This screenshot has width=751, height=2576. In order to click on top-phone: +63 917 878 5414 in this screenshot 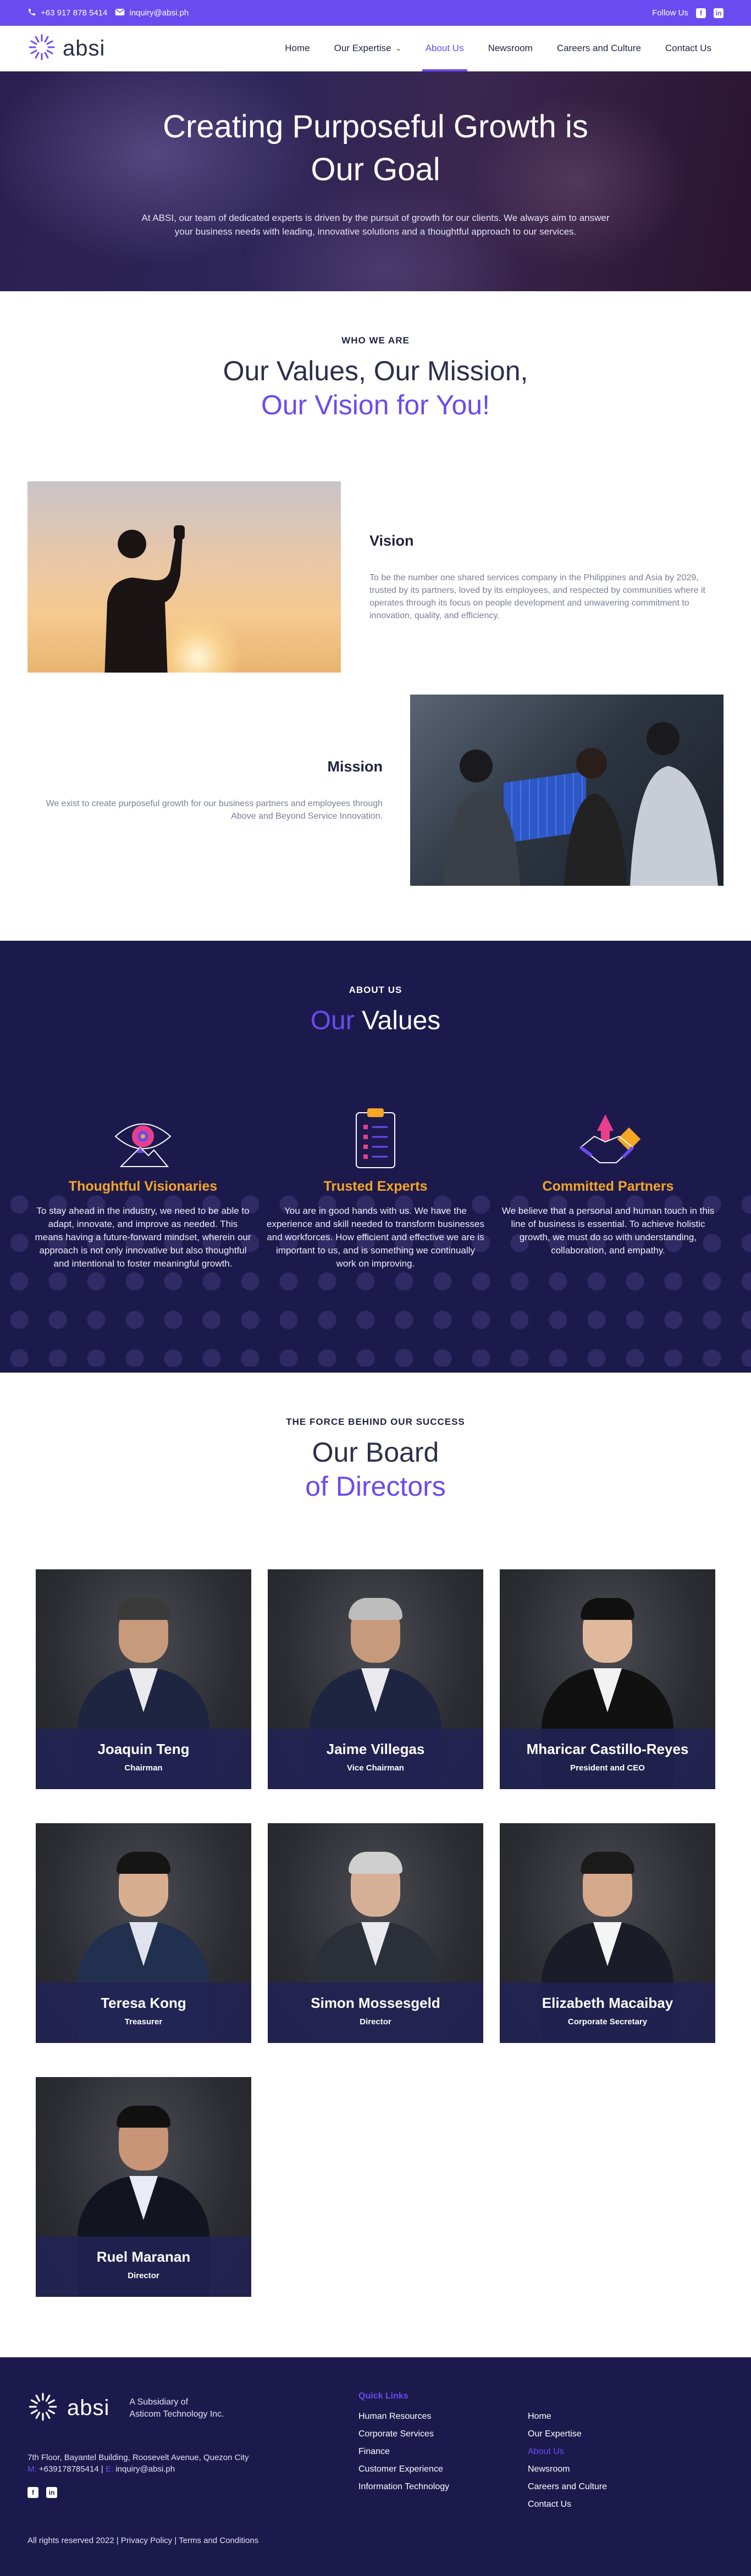, I will do `click(67, 13)`.